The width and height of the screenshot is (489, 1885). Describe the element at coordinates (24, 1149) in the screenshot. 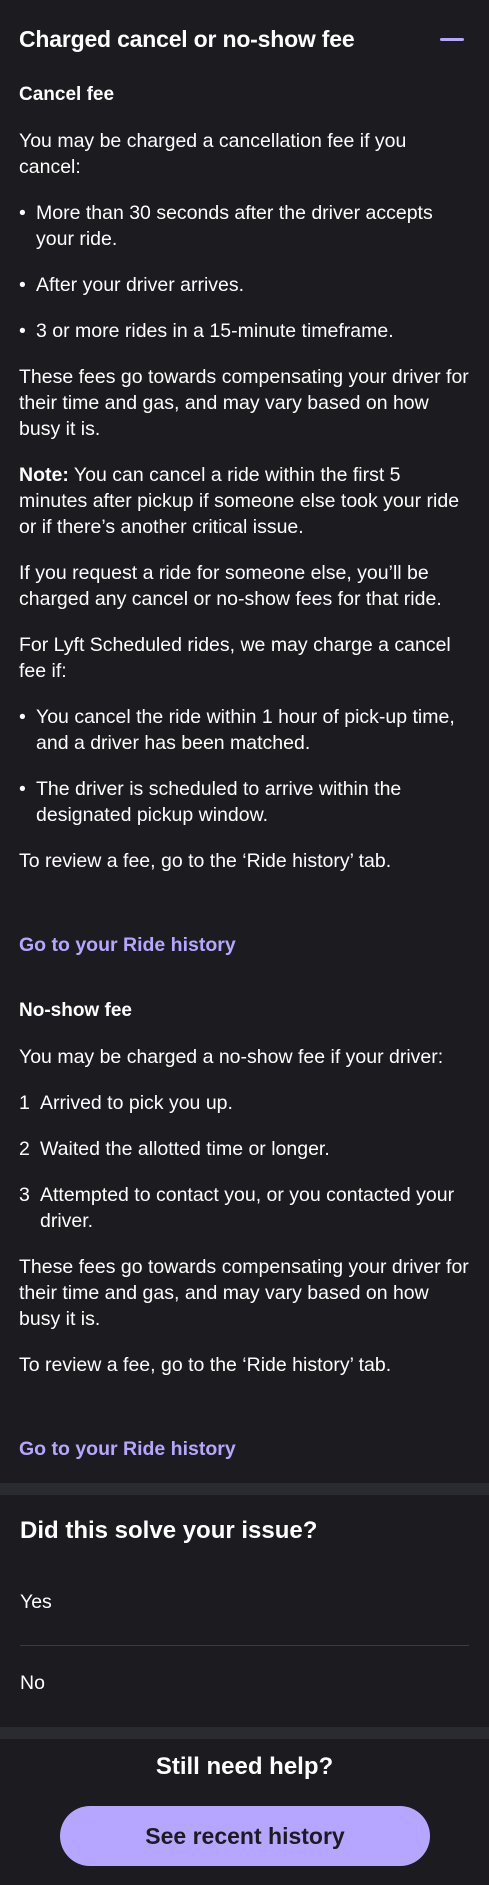

I see `item-number: 2` at that location.